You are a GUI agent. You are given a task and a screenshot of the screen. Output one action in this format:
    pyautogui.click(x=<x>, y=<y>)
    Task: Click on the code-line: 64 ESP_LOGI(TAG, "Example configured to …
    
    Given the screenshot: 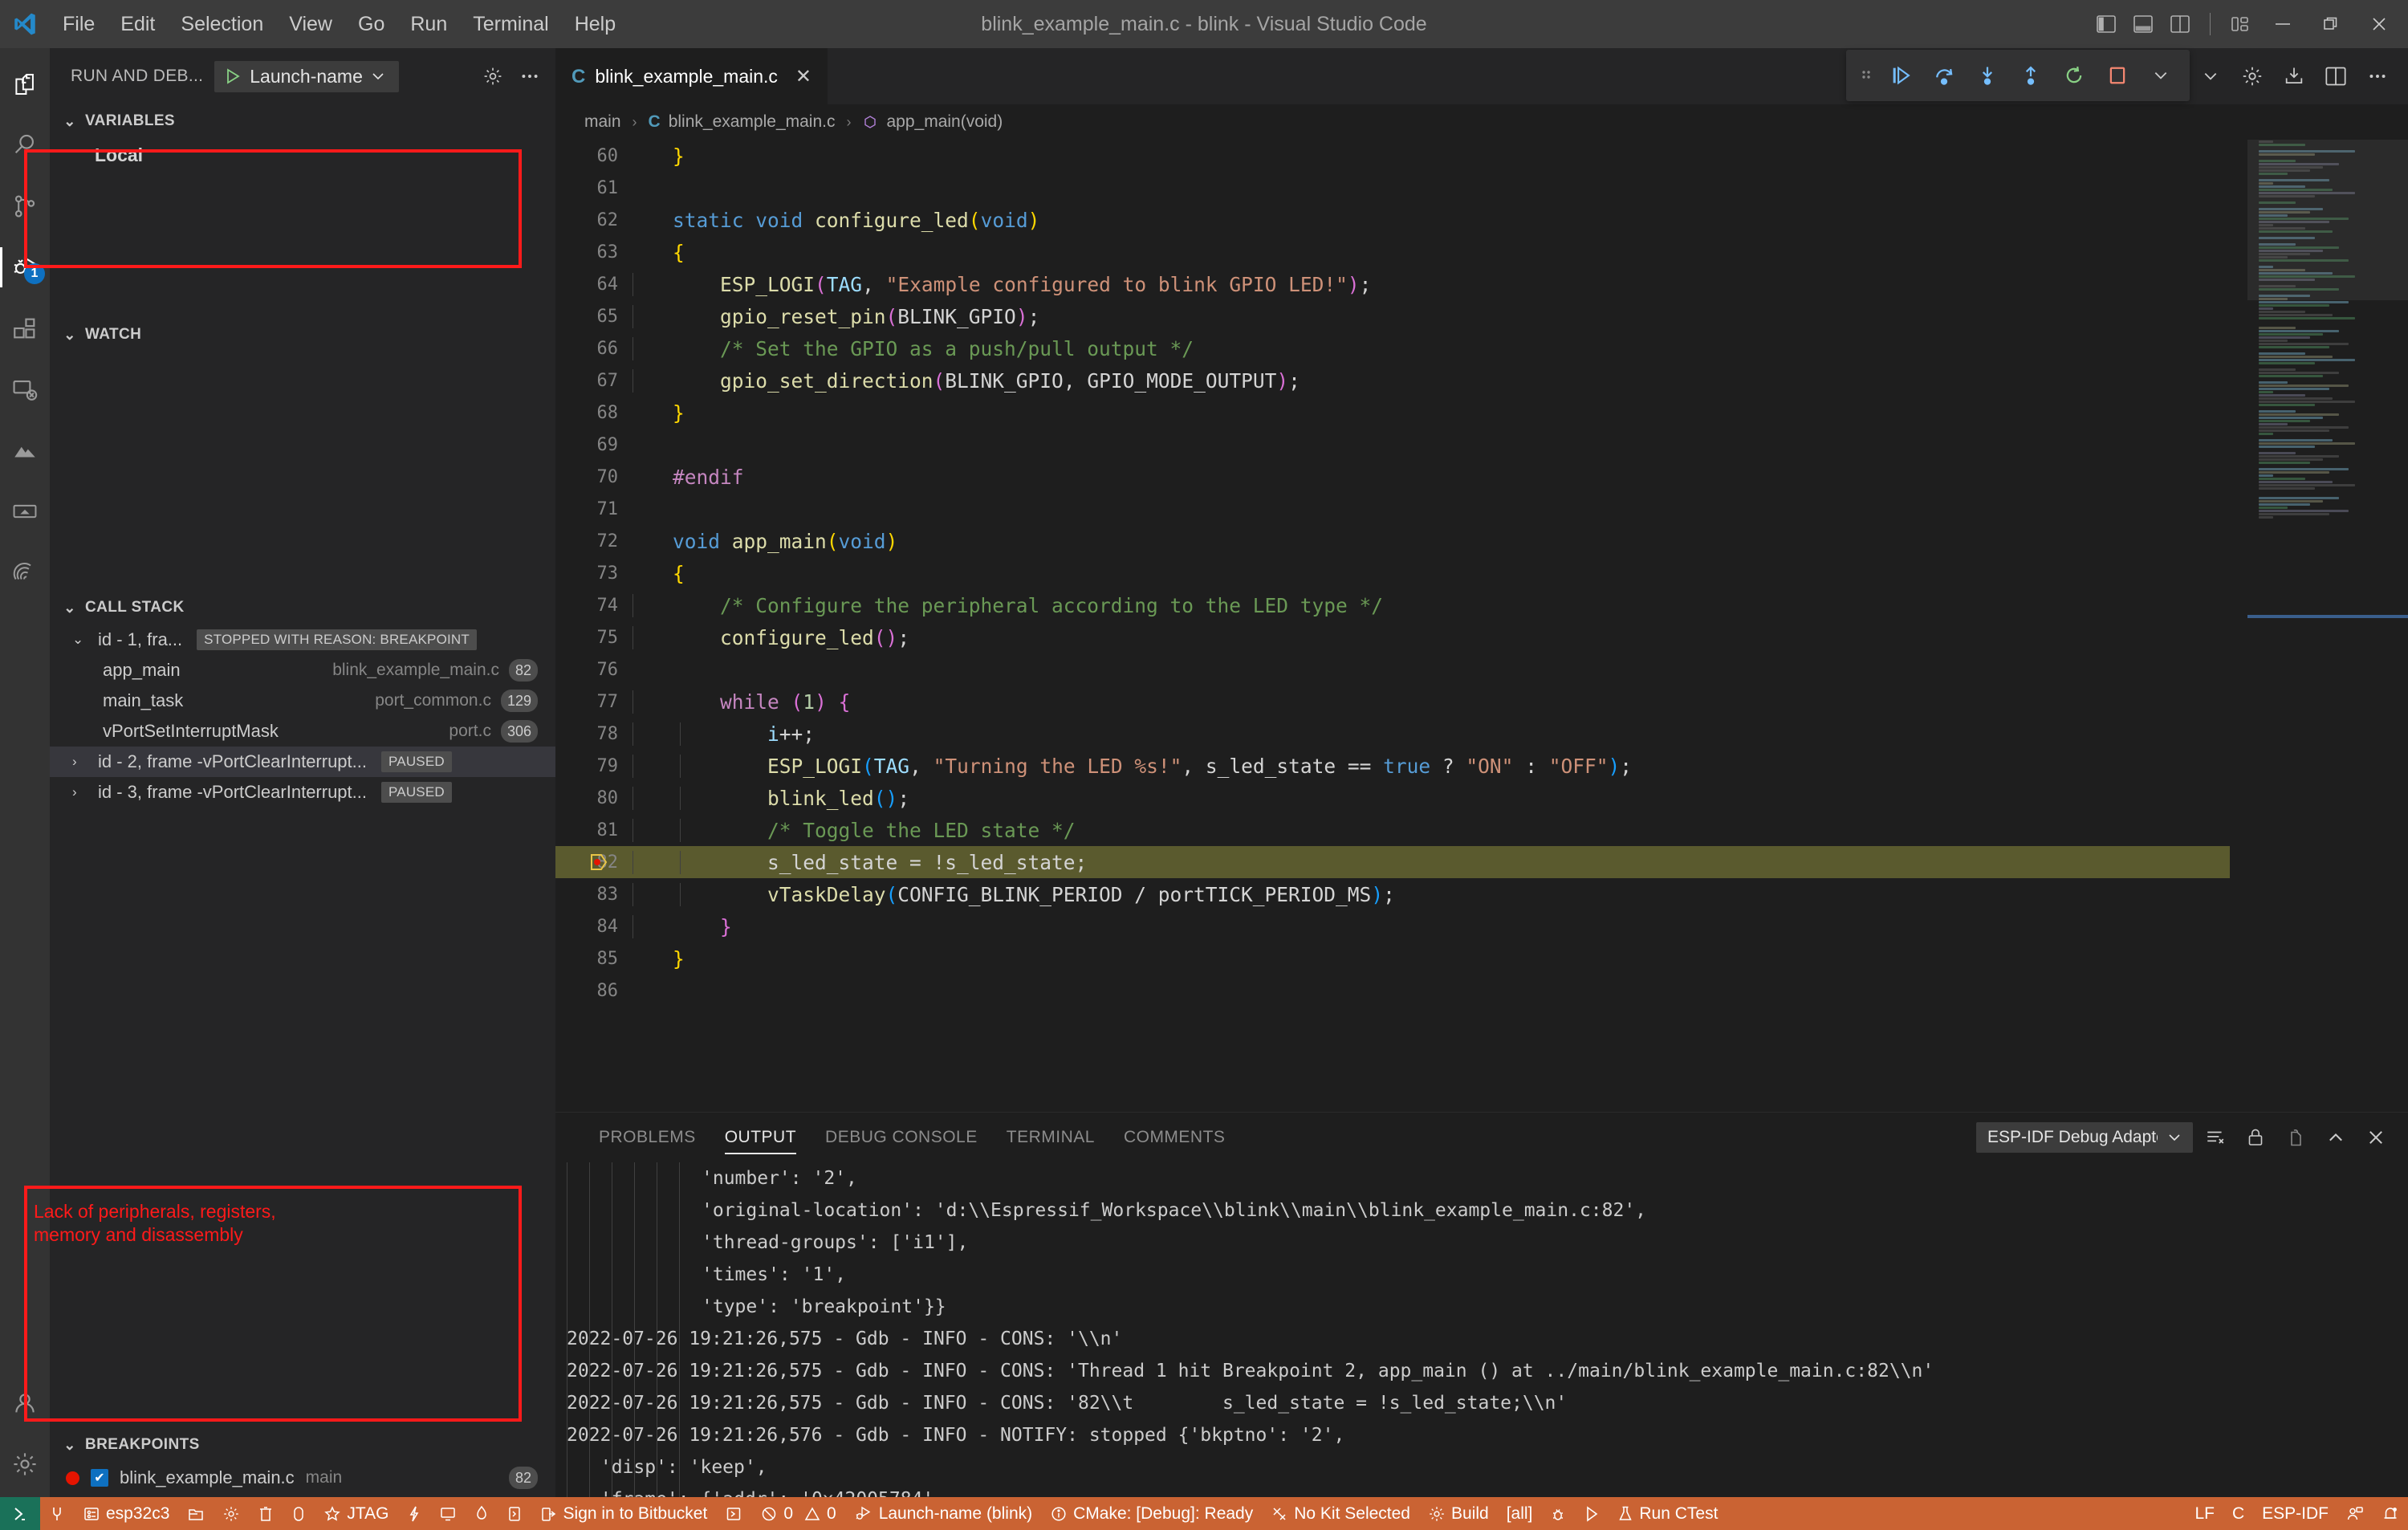 What is the action you would take?
    pyautogui.click(x=1392, y=284)
    